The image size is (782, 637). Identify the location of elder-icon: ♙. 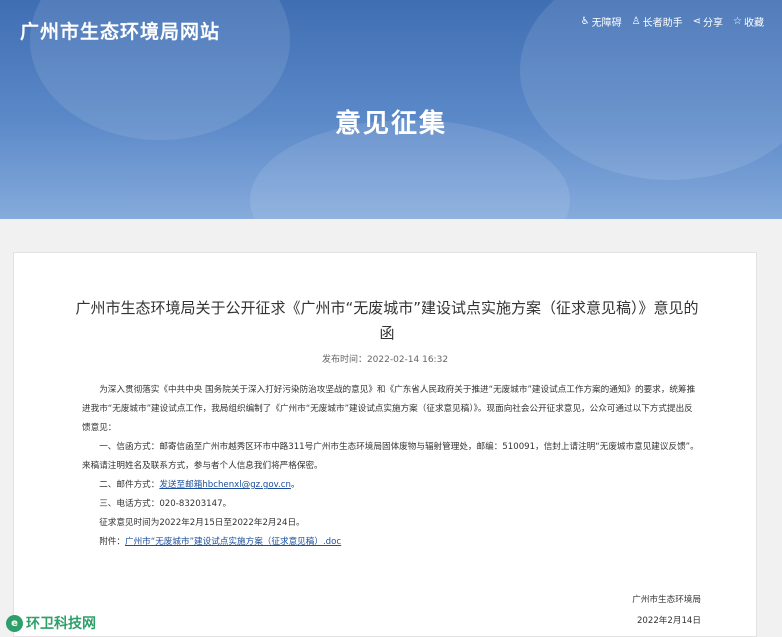
(636, 21).